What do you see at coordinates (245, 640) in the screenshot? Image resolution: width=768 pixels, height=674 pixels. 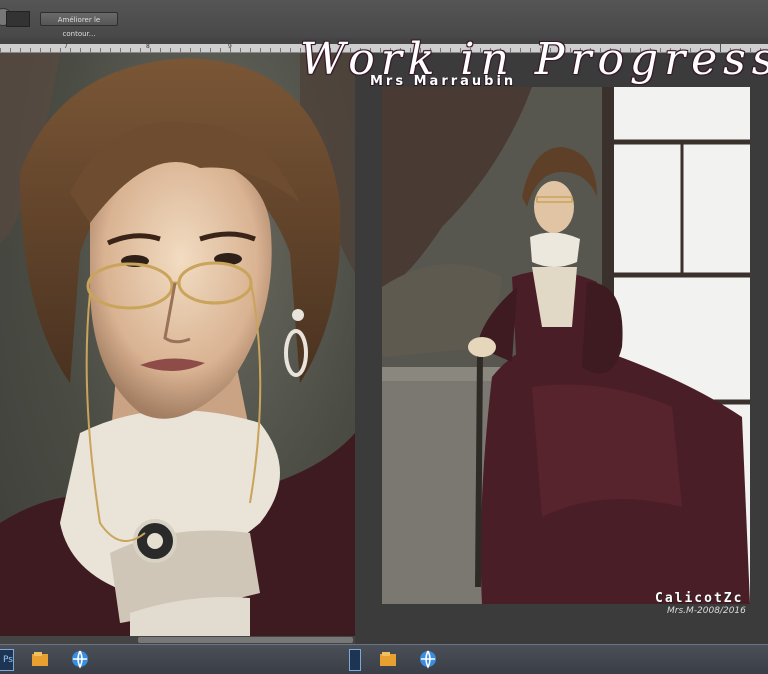 I see `scrollbar-thumb` at bounding box center [245, 640].